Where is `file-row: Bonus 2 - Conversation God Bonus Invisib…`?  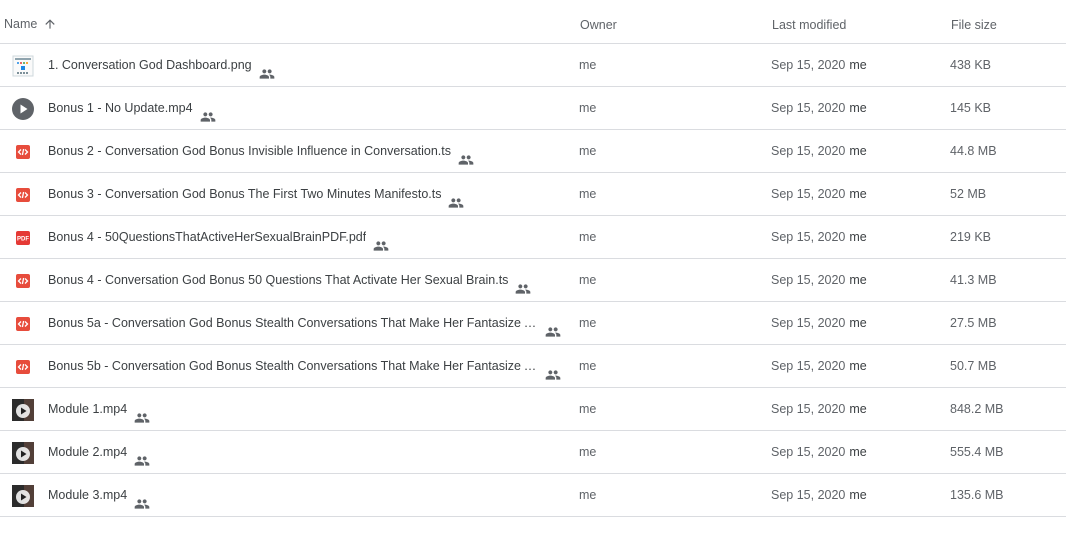 file-row: Bonus 2 - Conversation God Bonus Invisib… is located at coordinates (533, 151).